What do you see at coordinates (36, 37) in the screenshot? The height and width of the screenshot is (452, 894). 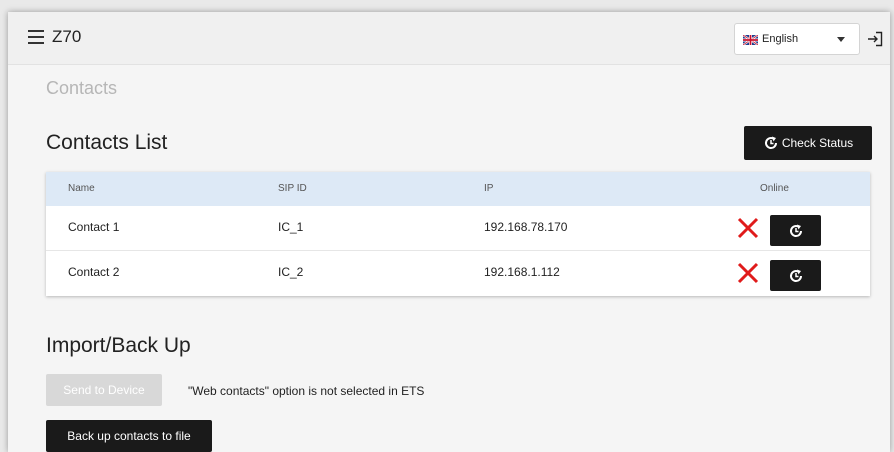 I see `hamburger-menu-icon` at bounding box center [36, 37].